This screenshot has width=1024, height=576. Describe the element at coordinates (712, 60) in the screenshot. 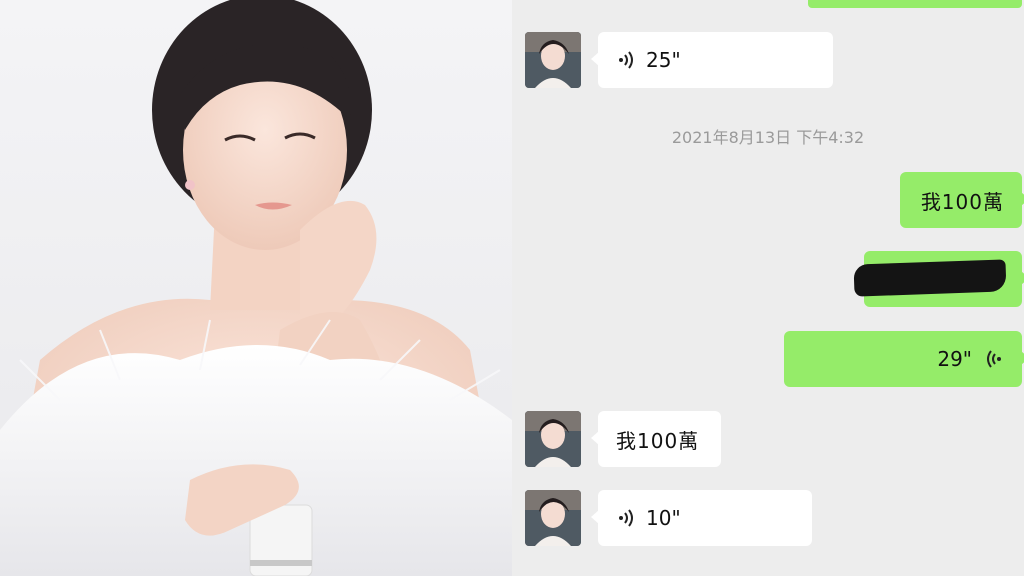

I see `incoming-voice-message: 25"` at that location.